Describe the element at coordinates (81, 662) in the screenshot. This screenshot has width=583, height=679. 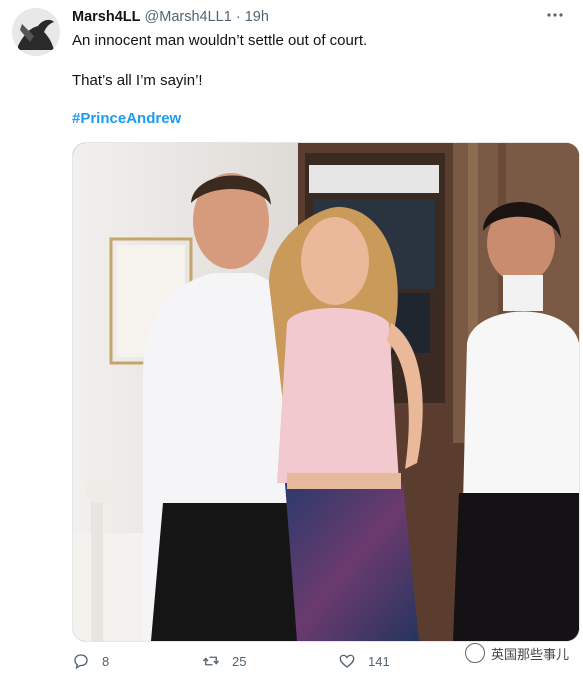
I see `reply-icon` at that location.